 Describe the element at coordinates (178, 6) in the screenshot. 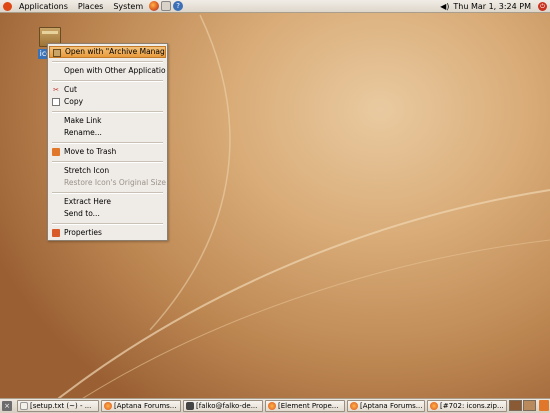

I see `help-launcher-icon: ?` at that location.